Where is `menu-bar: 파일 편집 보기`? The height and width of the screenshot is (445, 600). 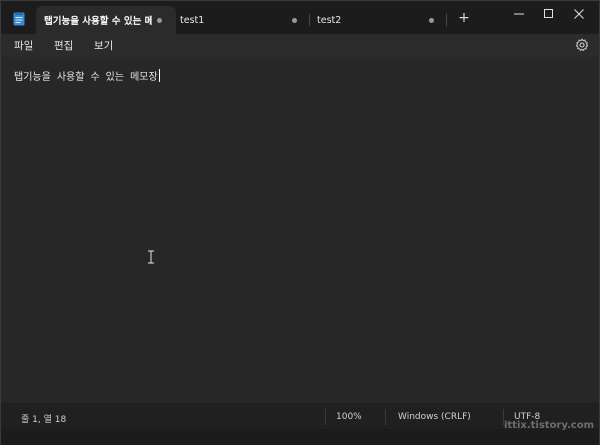 menu-bar: 파일 편집 보기 is located at coordinates (300, 45).